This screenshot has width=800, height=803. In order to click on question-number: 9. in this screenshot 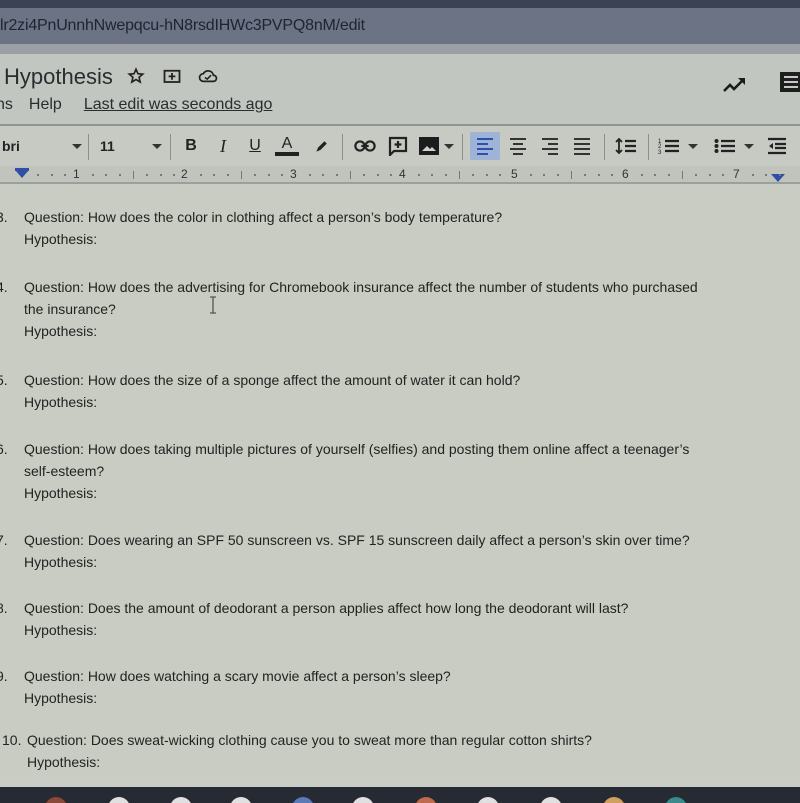, I will do `click(4, 676)`.